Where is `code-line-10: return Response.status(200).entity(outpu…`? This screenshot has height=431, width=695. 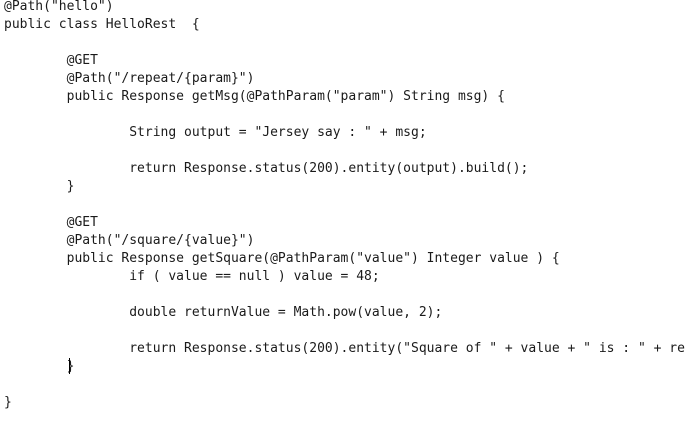 code-line-10: return Response.status(200).entity(outpu… is located at coordinates (266, 168).